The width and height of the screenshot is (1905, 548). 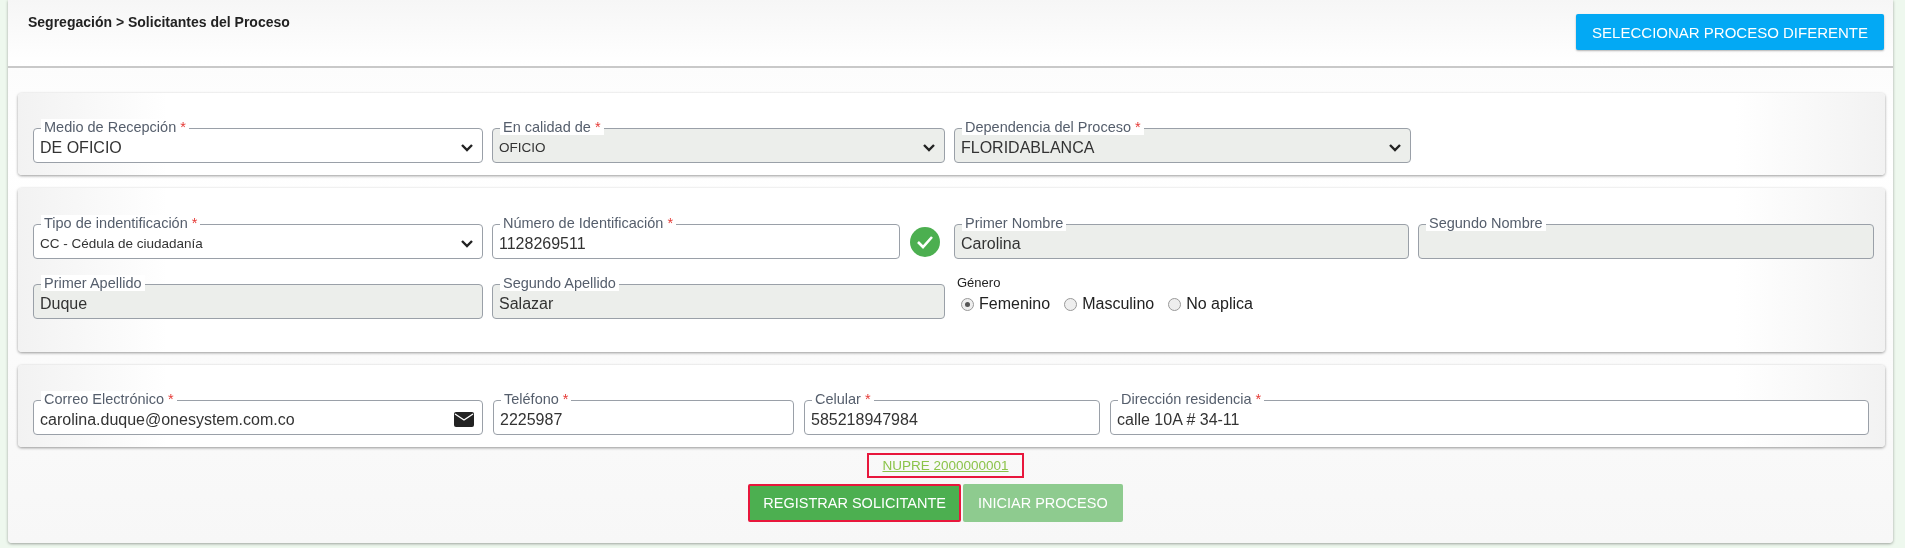 What do you see at coordinates (1004, 304) in the screenshot?
I see `radio-option: Femenino` at bounding box center [1004, 304].